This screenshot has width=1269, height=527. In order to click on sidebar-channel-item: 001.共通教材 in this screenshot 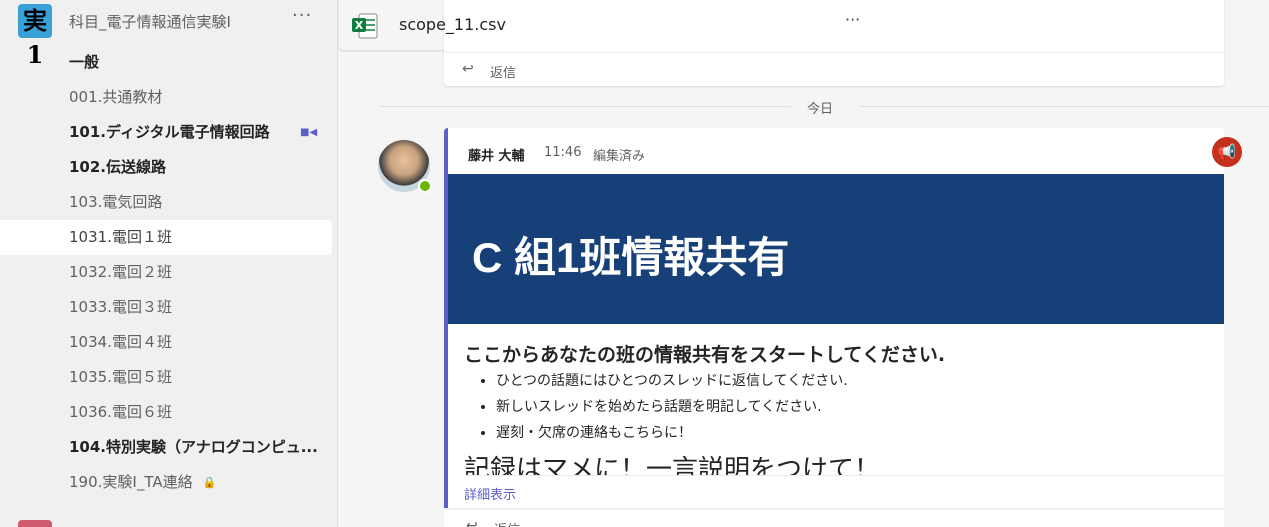, I will do `click(166, 97)`.